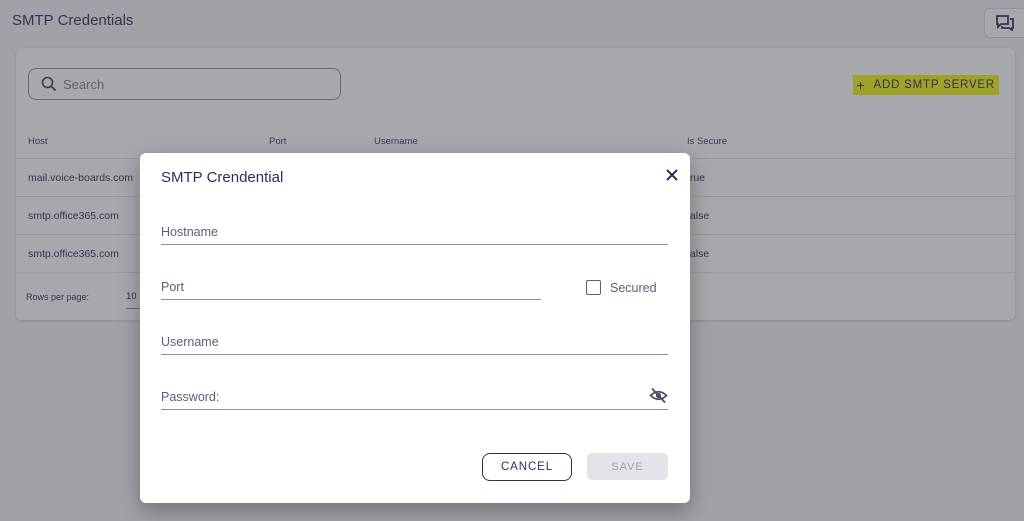  I want to click on secured-checkbox: Secured, so click(621, 287).